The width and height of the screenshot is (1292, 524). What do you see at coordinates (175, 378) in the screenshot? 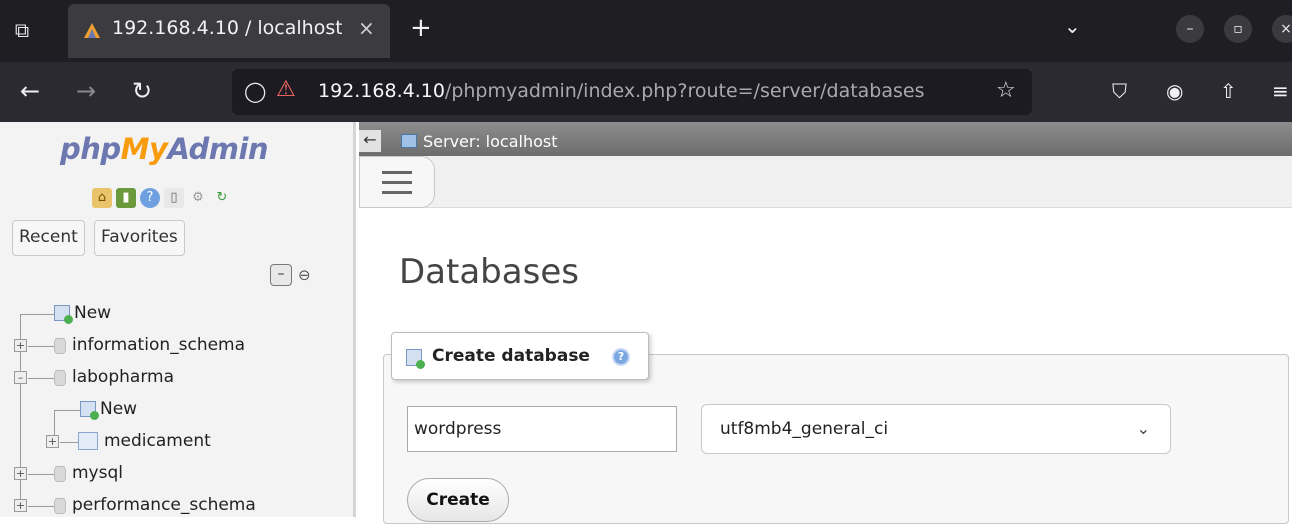
I see `tree-item-labopharma: – labopharma` at bounding box center [175, 378].